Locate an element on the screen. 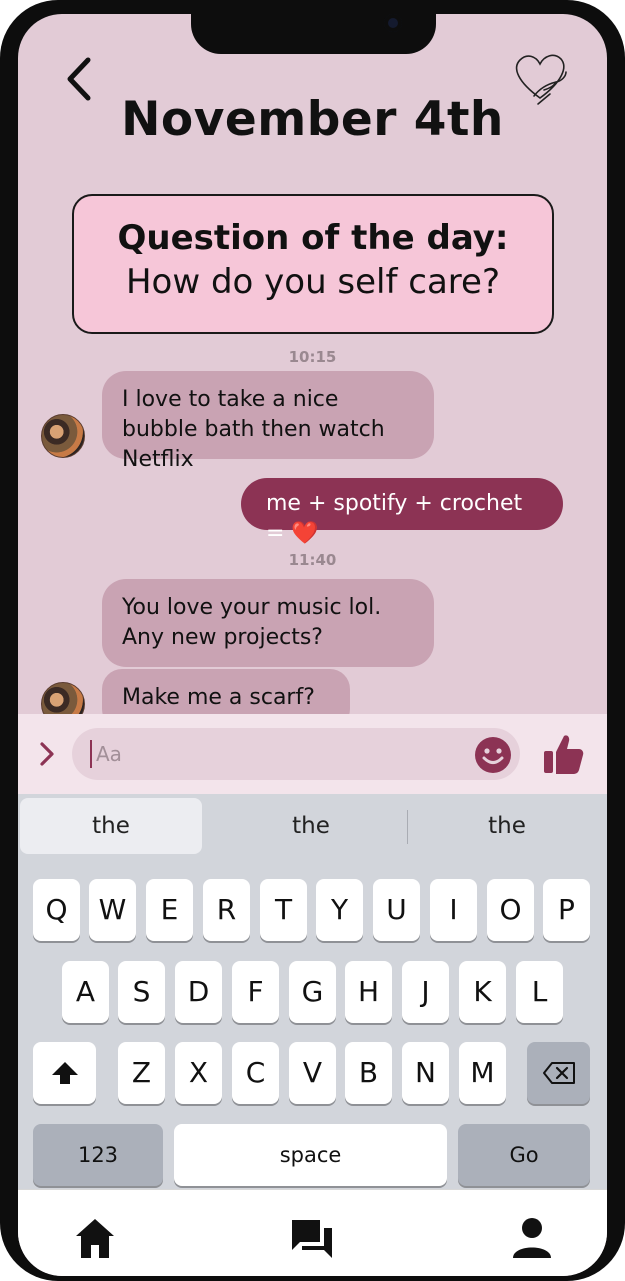  bottom-nav is located at coordinates (312, 1232).